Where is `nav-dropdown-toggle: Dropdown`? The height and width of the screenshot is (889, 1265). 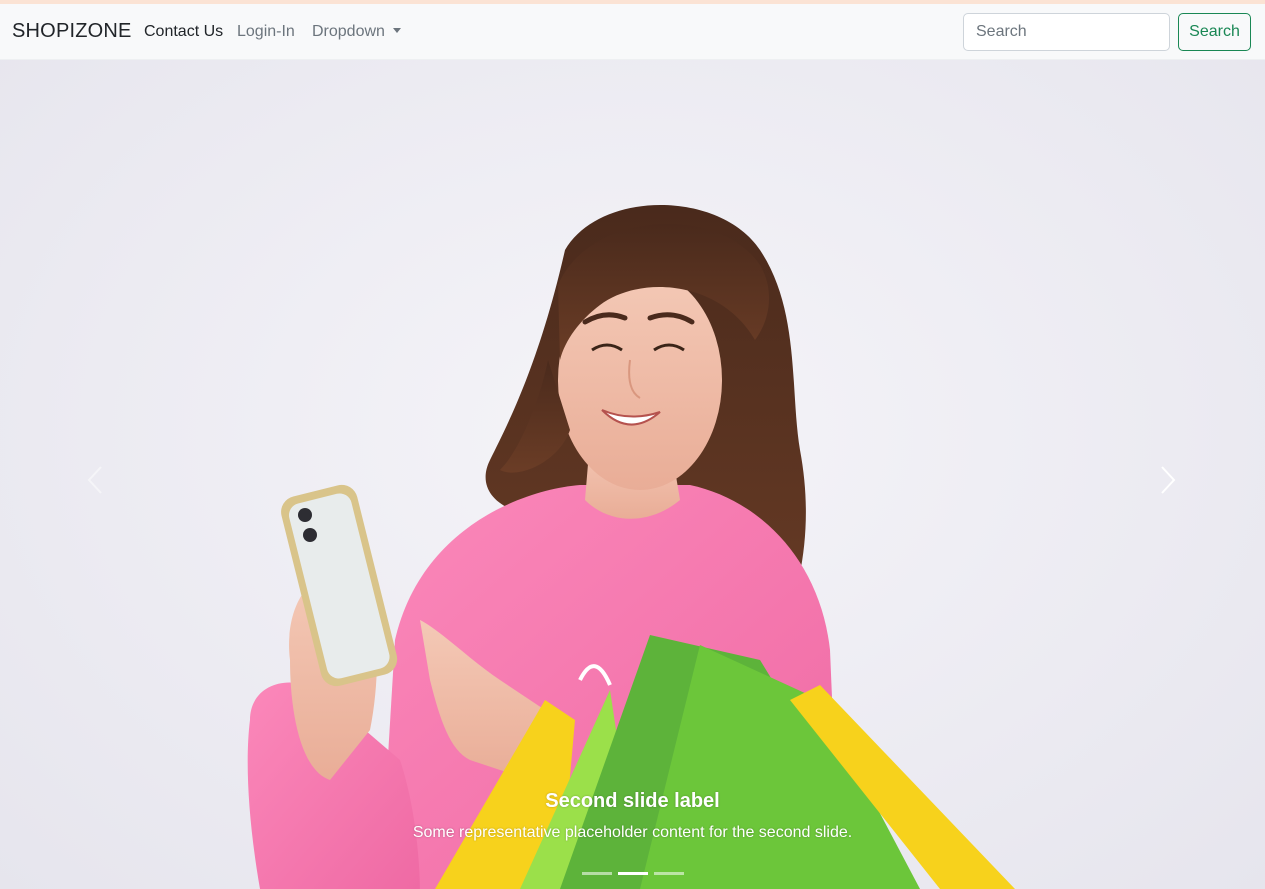
nav-dropdown-toggle: Dropdown is located at coordinates (356, 32).